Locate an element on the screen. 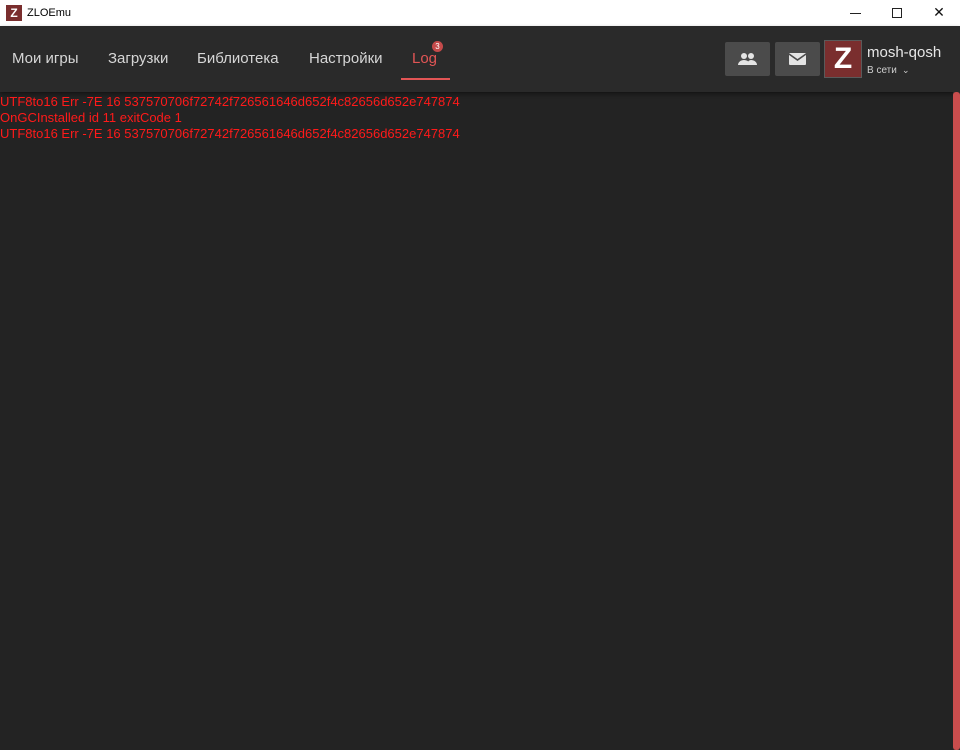 Image resolution: width=960 pixels, height=750 pixels. people-icon is located at coordinates (747, 59).